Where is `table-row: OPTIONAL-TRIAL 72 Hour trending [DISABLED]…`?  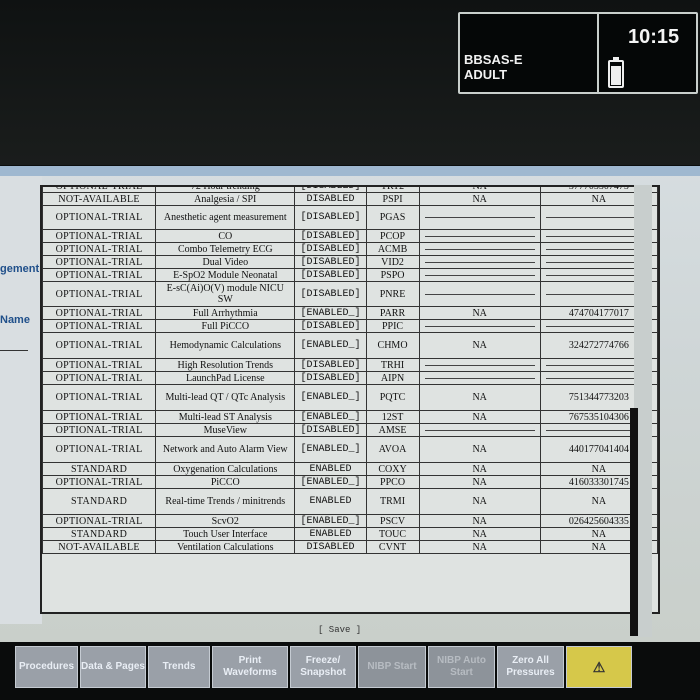
table-row: OPTIONAL-TRIAL 72 Hour trending [DISABLED]… is located at coordinates (350, 190).